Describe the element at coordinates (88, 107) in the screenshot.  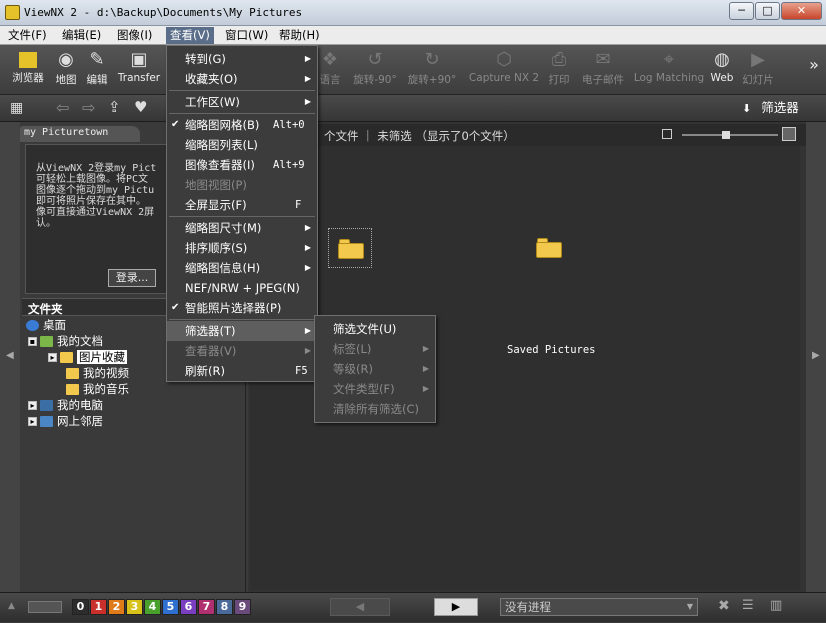
I see `forward-arrow-icon: ⇨` at that location.